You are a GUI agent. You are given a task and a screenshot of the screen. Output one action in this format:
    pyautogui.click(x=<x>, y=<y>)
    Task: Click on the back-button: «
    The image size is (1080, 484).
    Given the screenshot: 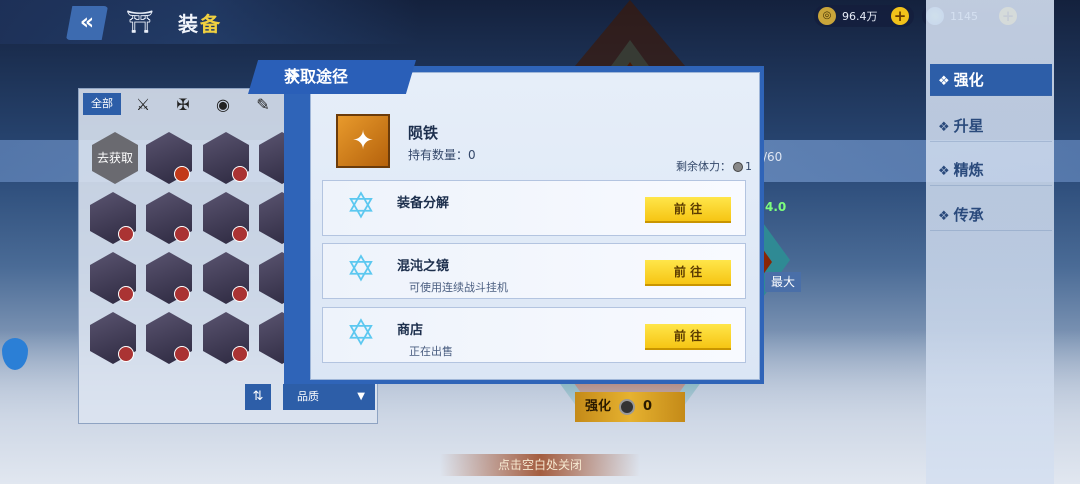 What is the action you would take?
    pyautogui.click(x=87, y=23)
    